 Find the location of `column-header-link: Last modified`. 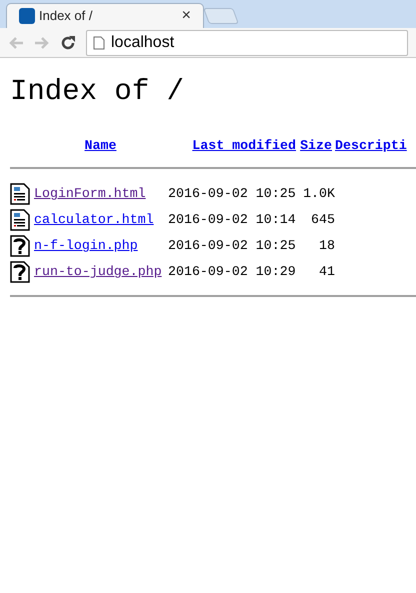

column-header-link: Last modified is located at coordinates (245, 146).